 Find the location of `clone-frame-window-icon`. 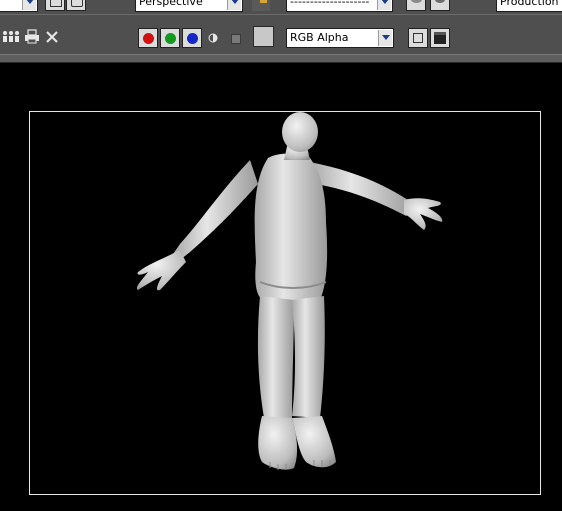

clone-frame-window-icon is located at coordinates (11, 38).